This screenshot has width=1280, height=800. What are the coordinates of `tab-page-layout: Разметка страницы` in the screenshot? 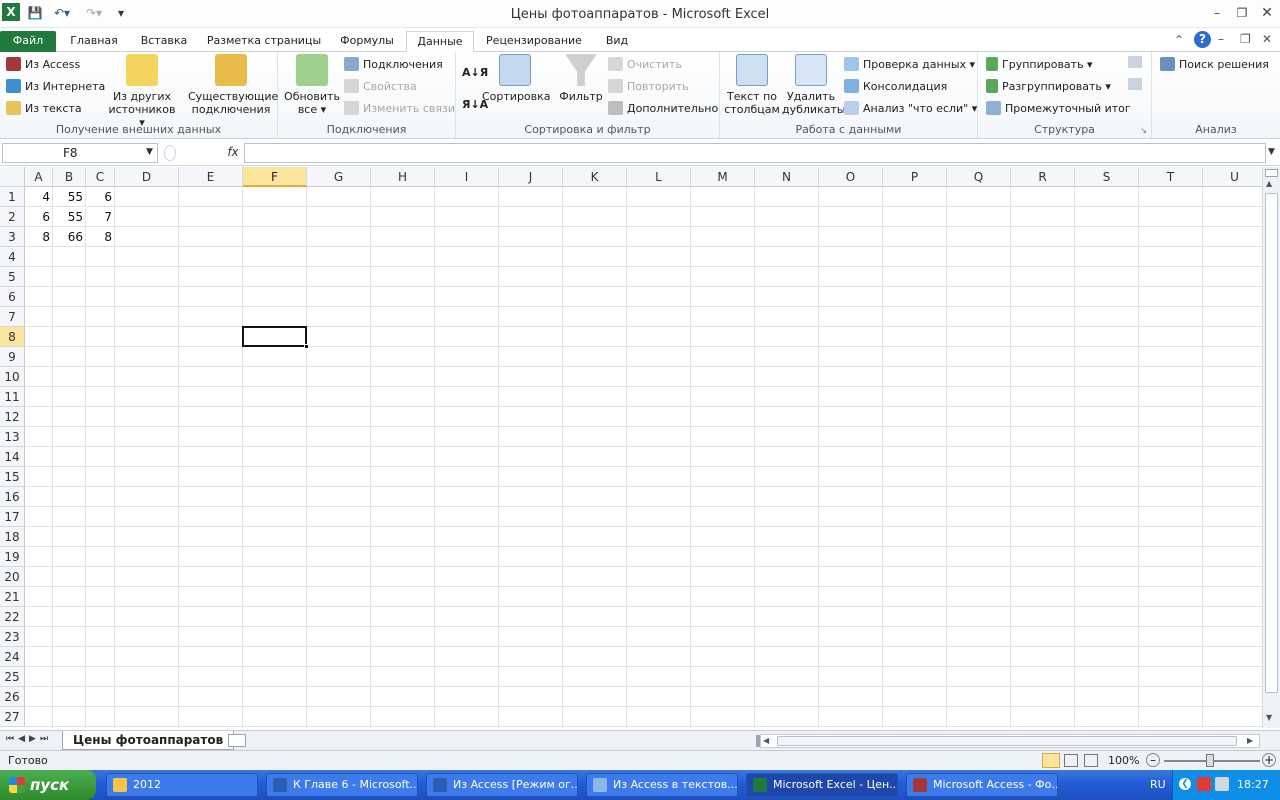 It's located at (264, 41).